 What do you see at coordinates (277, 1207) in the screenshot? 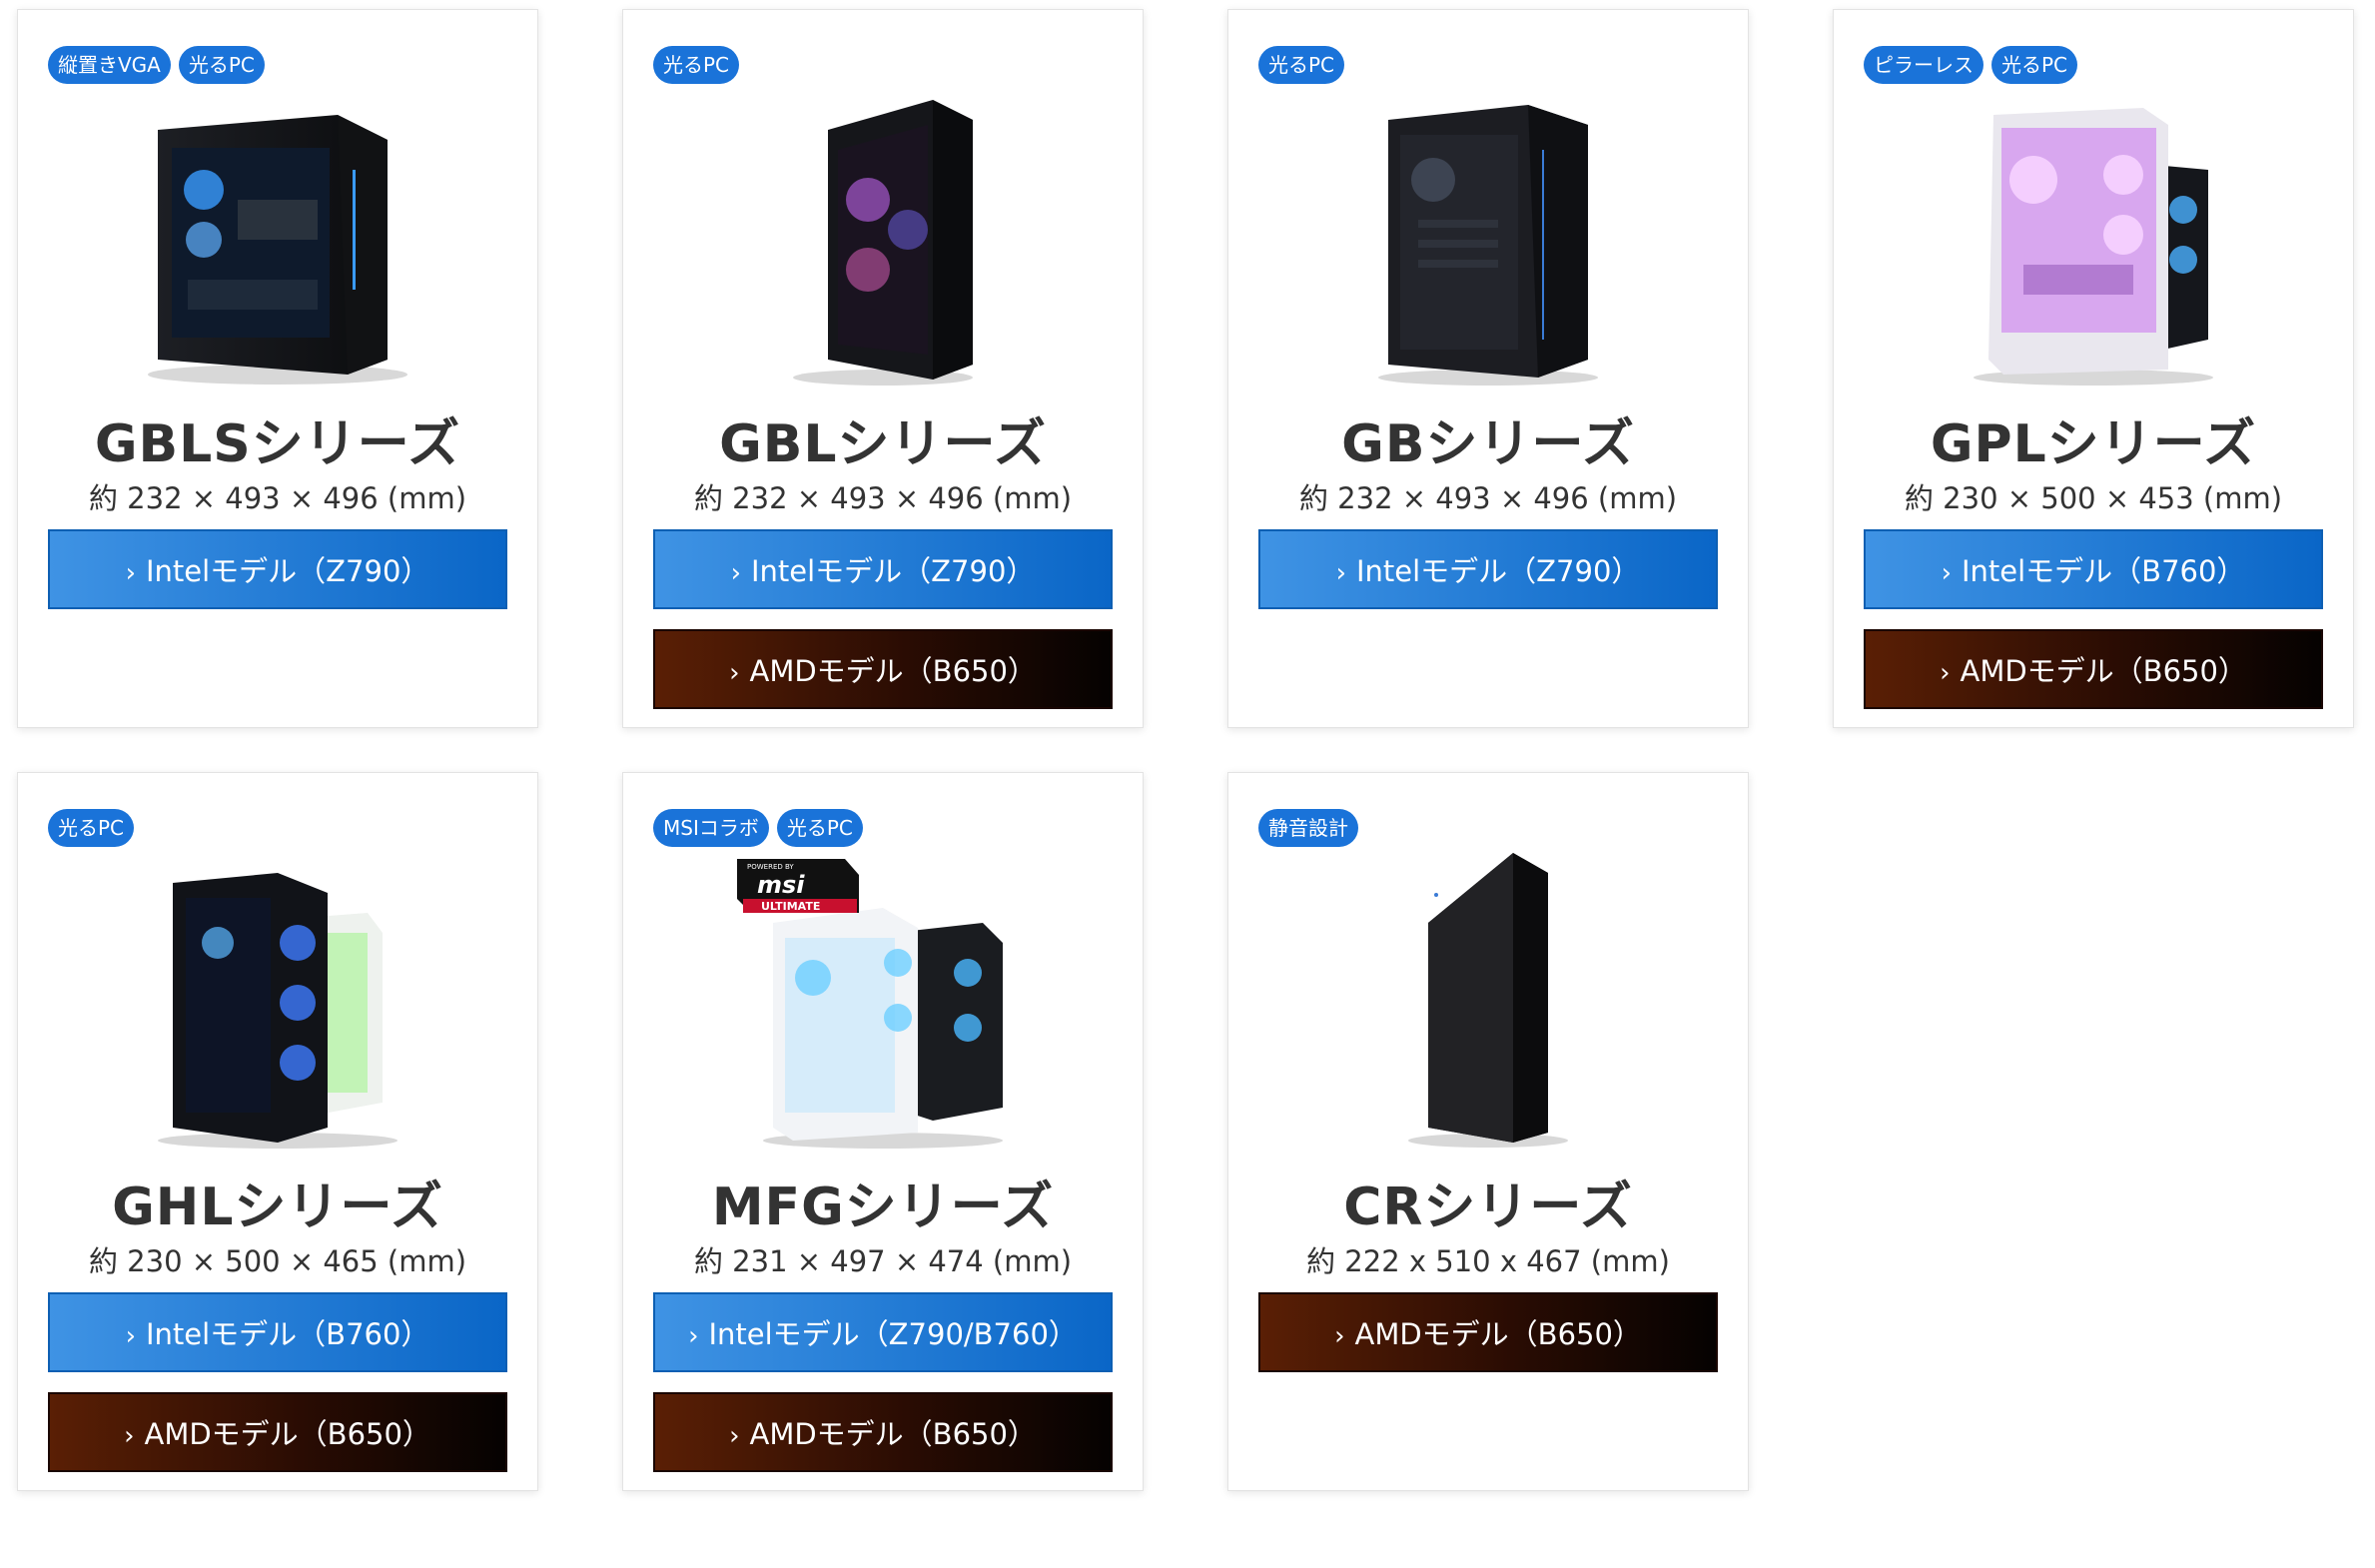
I see `series-name: GHLシリーズ` at bounding box center [277, 1207].